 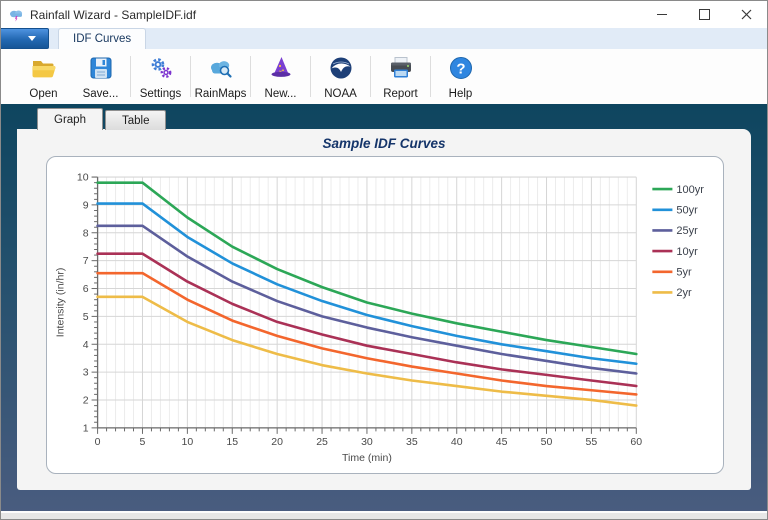 What do you see at coordinates (592, 442) in the screenshot?
I see `svg-text: 55` at bounding box center [592, 442].